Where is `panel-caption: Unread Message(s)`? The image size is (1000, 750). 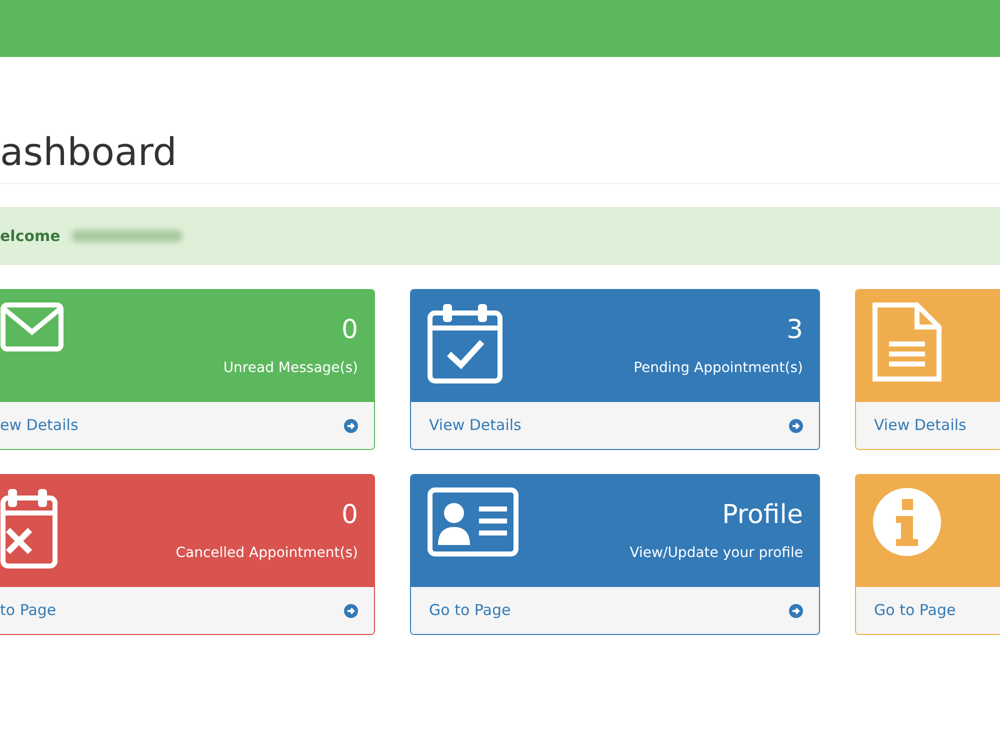 panel-caption: Unread Message(s) is located at coordinates (290, 368).